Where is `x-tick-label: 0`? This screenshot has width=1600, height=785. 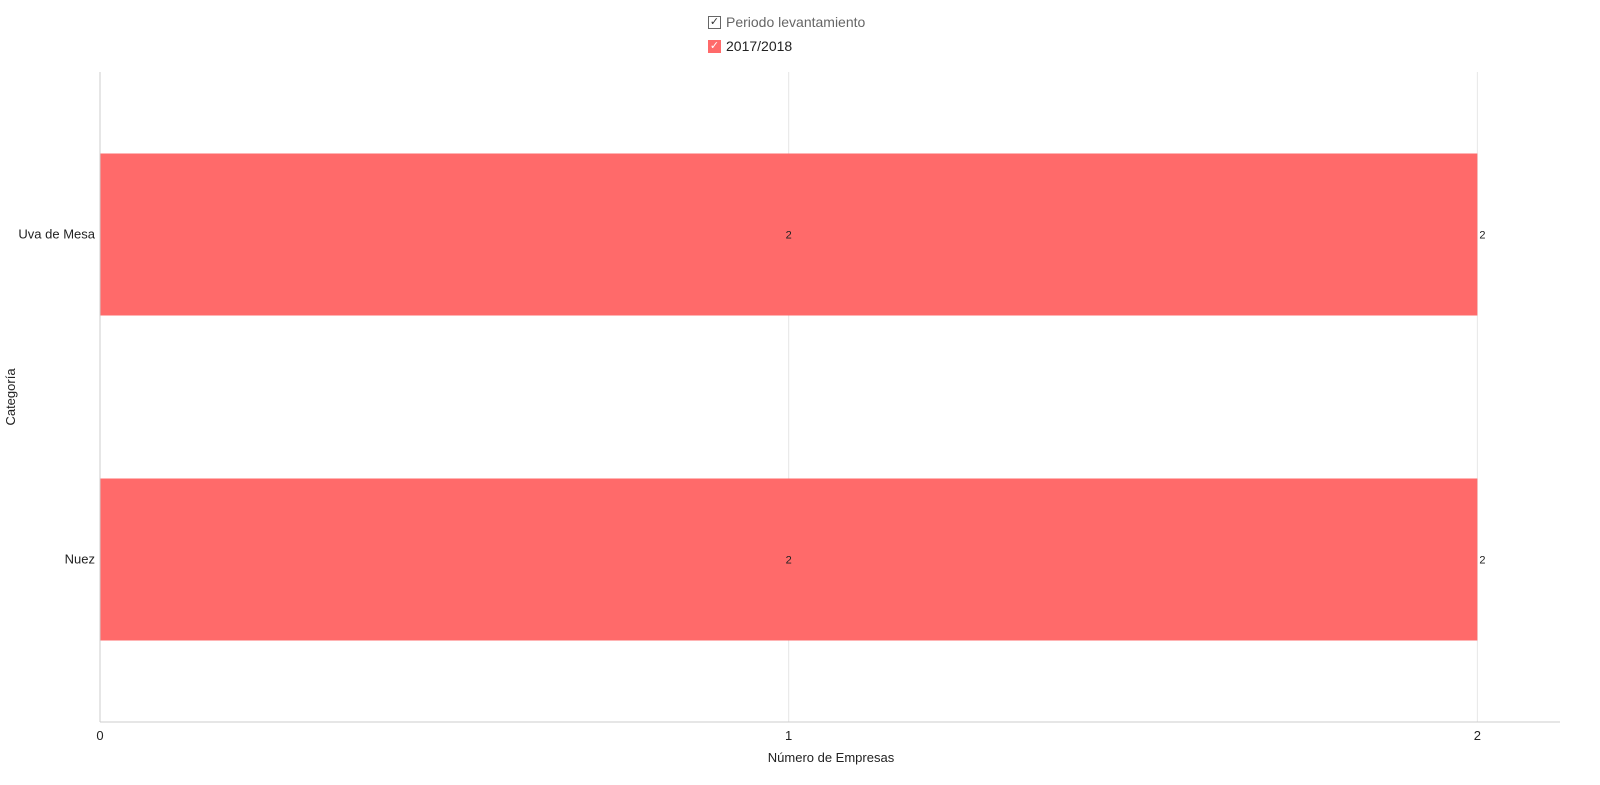
x-tick-label: 0 is located at coordinates (99, 735).